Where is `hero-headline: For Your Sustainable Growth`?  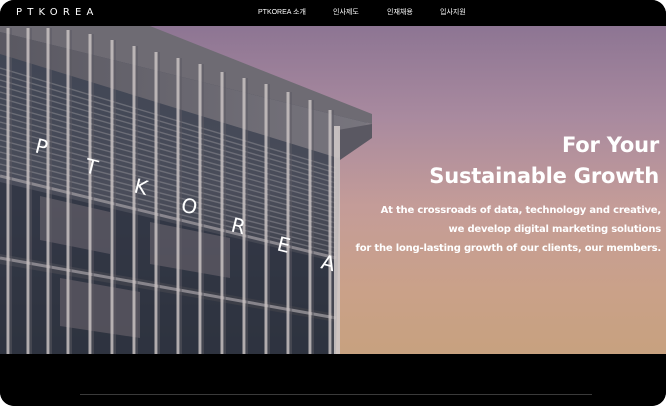 hero-headline: For Your Sustainable Growth is located at coordinates (544, 161).